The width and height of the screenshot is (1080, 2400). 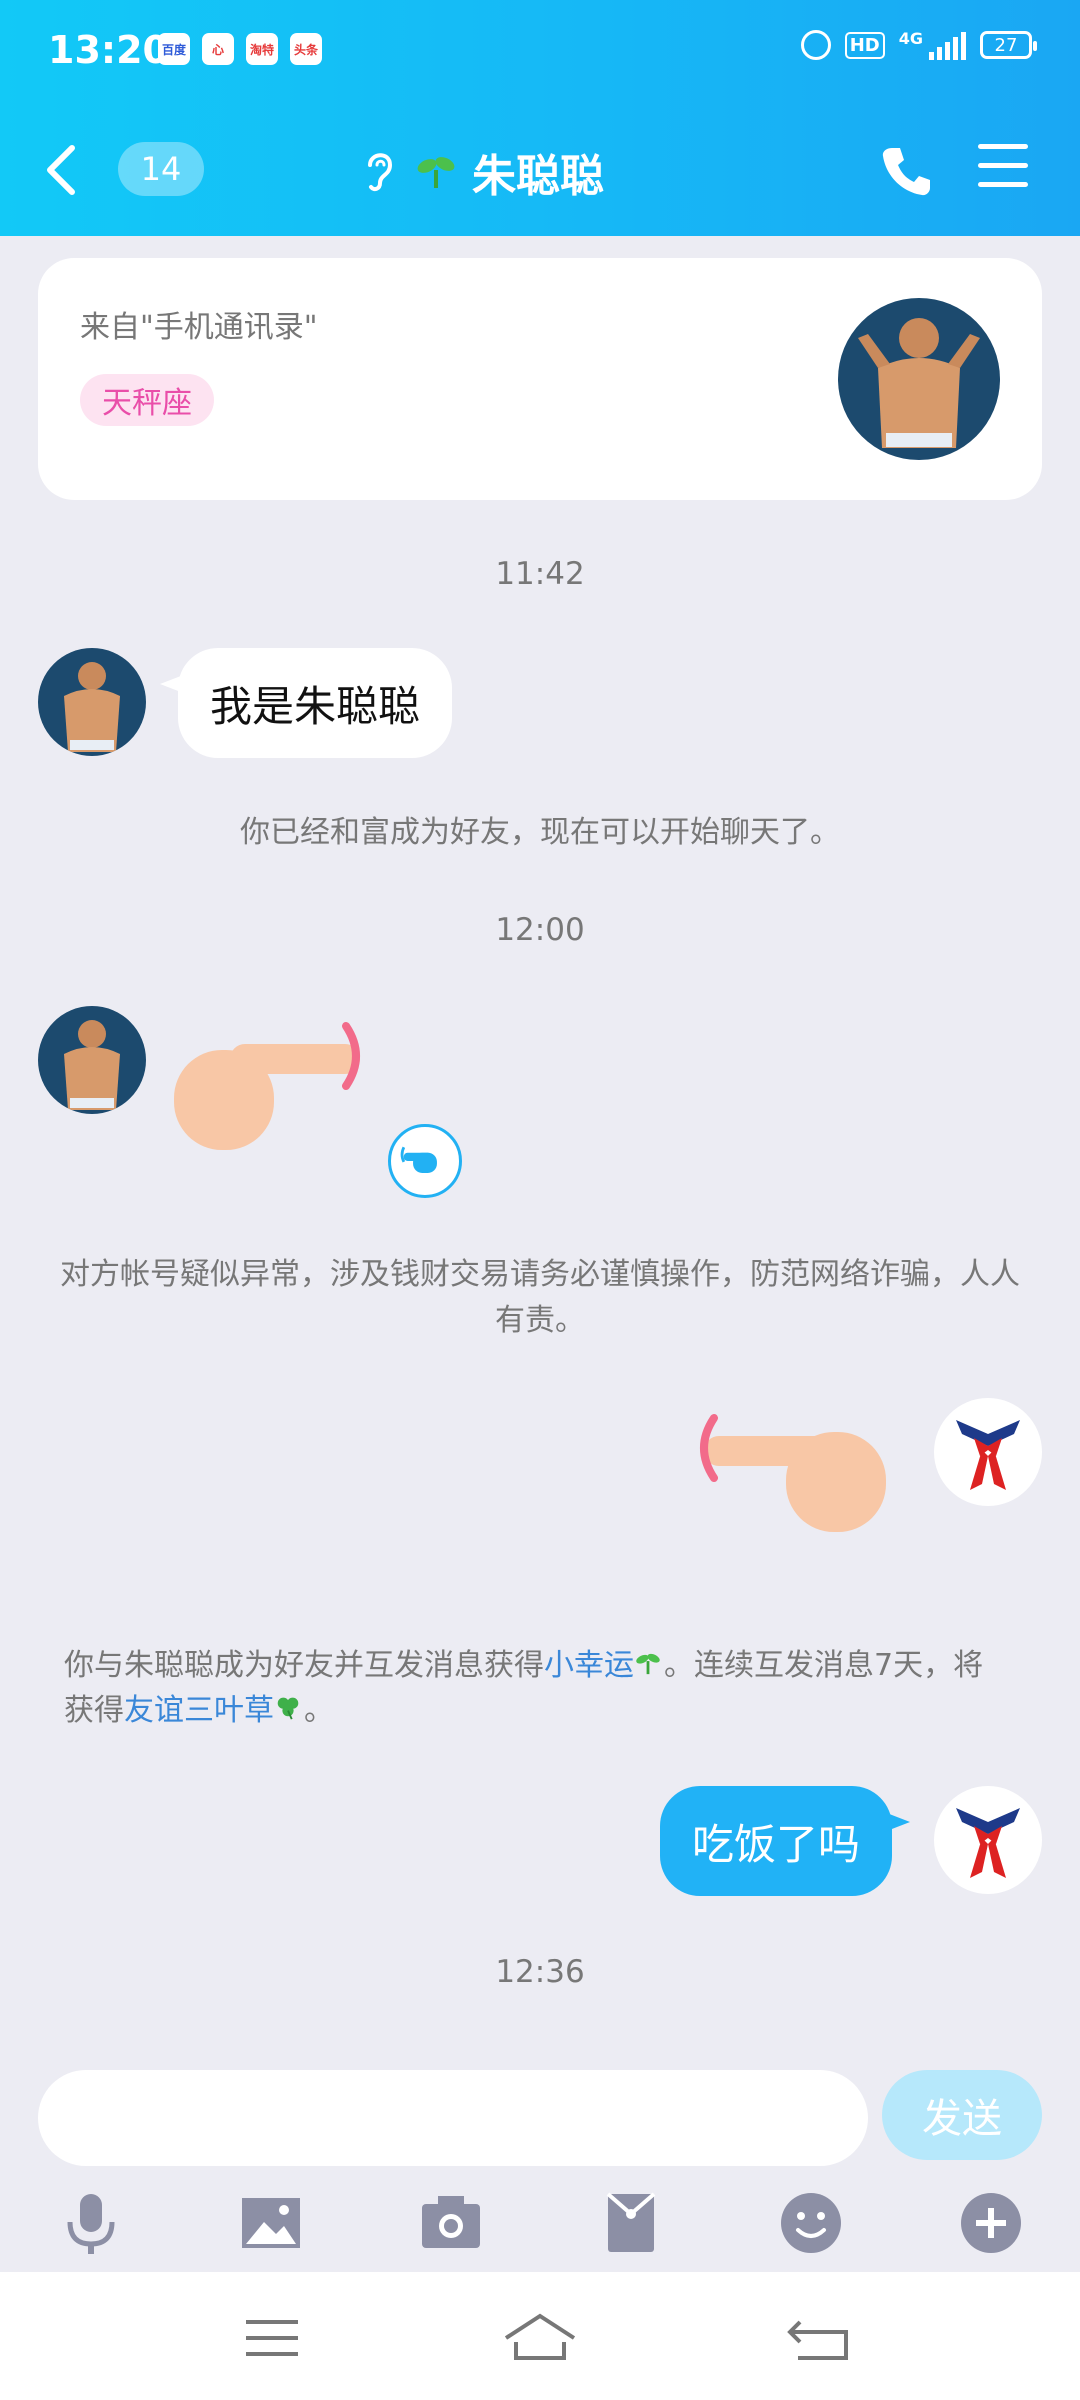 What do you see at coordinates (1003, 169) in the screenshot?
I see `more-menu-button` at bounding box center [1003, 169].